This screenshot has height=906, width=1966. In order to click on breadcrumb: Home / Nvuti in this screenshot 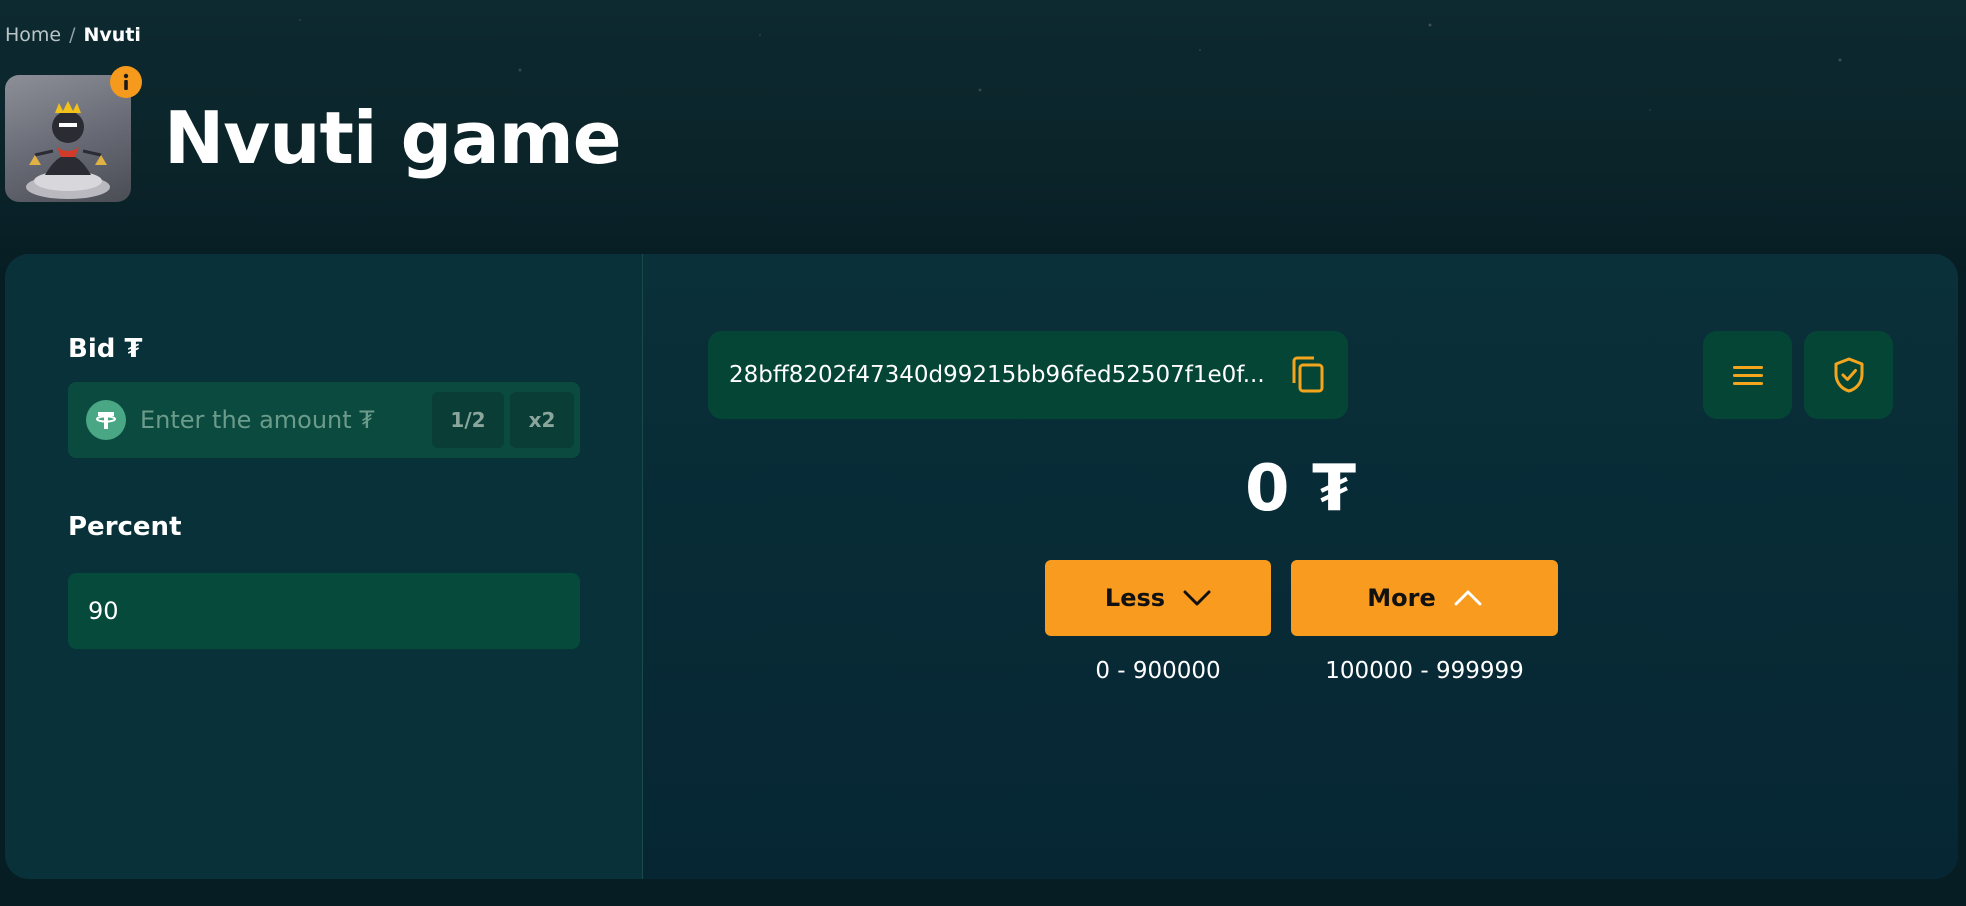, I will do `click(73, 35)`.